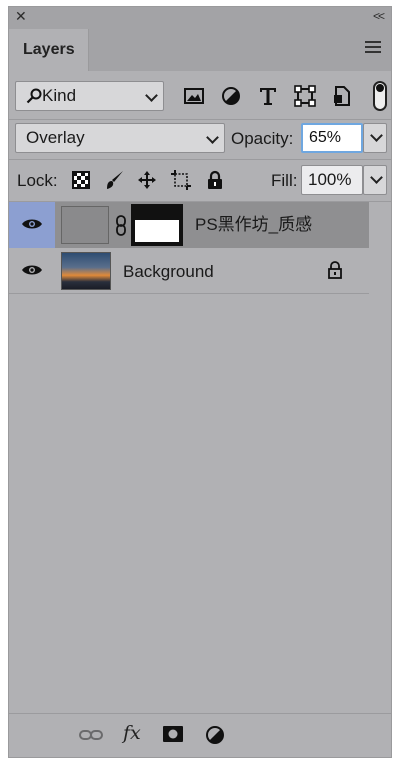 The width and height of the screenshot is (400, 762). Describe the element at coordinates (379, 16) in the screenshot. I see `collapse-panel-icon: <<` at that location.